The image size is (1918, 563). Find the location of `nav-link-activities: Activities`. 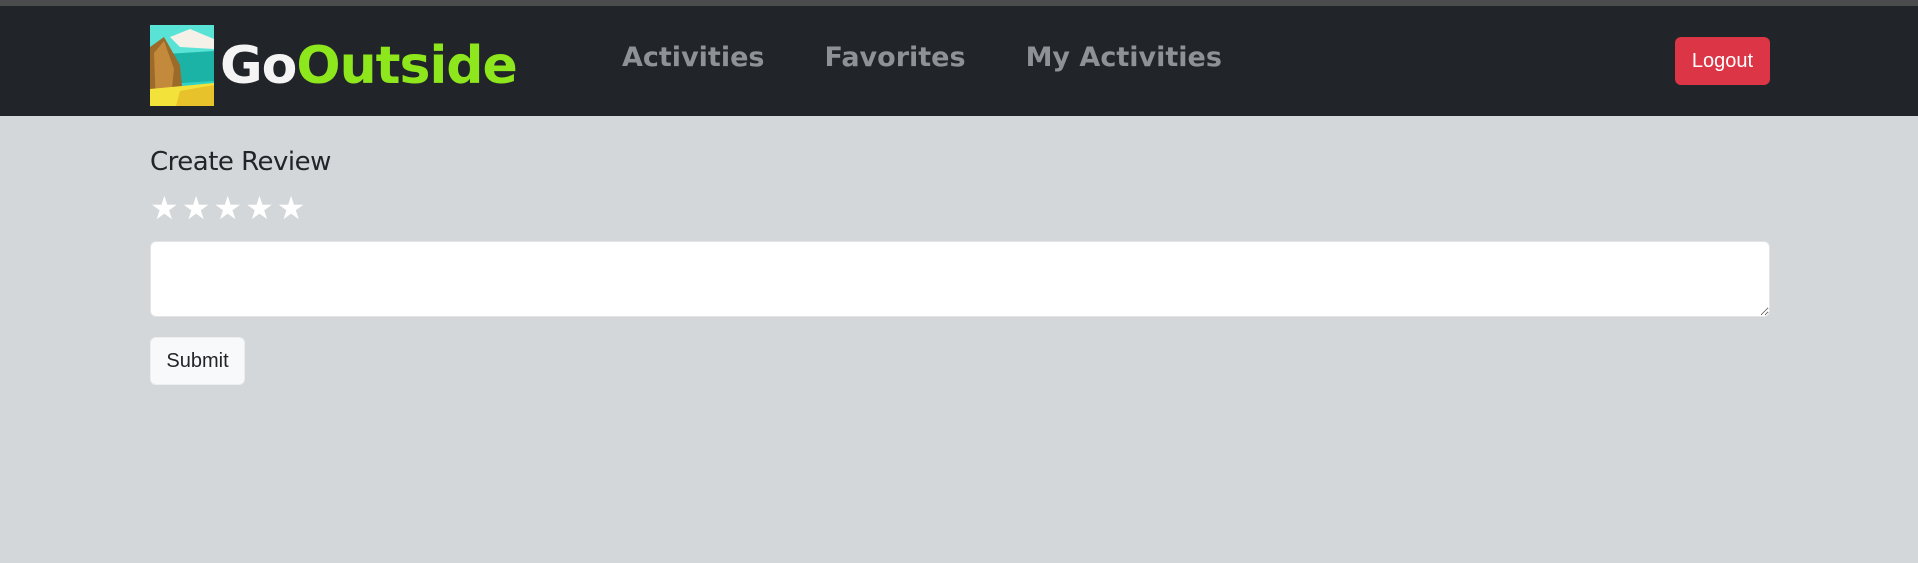

nav-link-activities: Activities is located at coordinates (693, 57).